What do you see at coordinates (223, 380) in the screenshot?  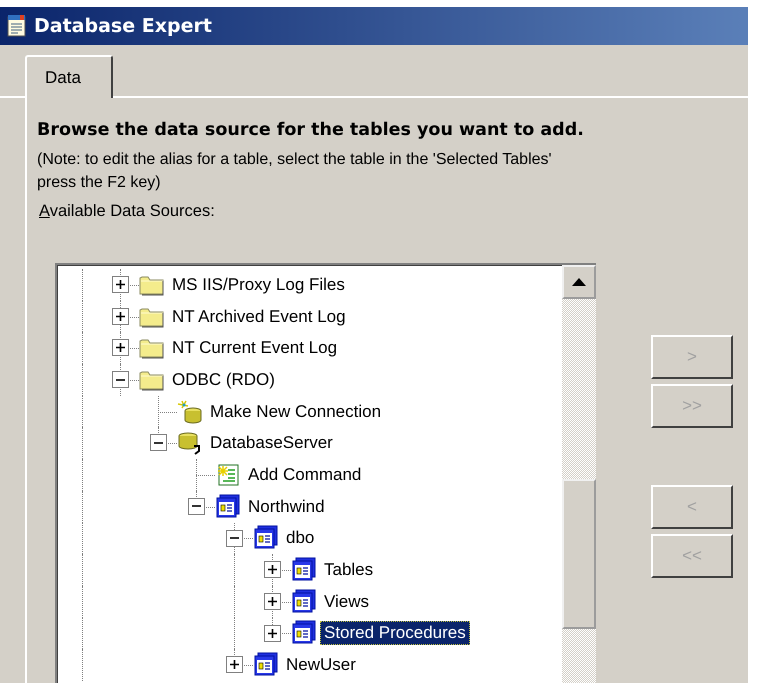 I see `tree-item: ODBC (RDO)` at bounding box center [223, 380].